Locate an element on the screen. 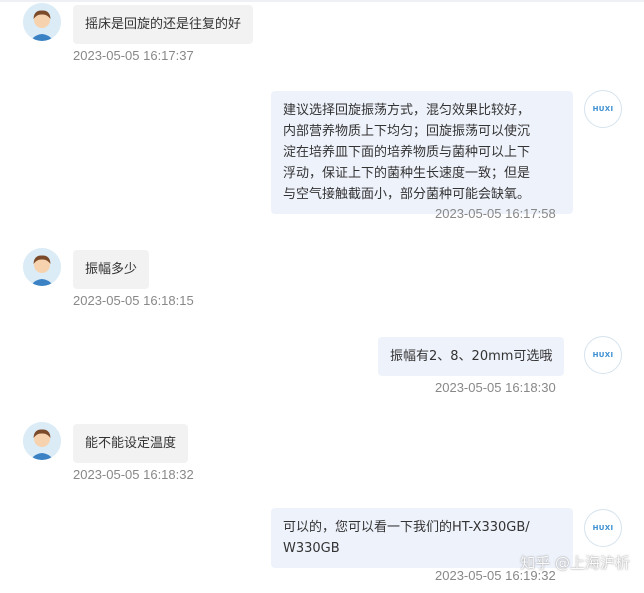 The width and height of the screenshot is (644, 593). message-bubble-user: 能不能设定温度 is located at coordinates (131, 443).